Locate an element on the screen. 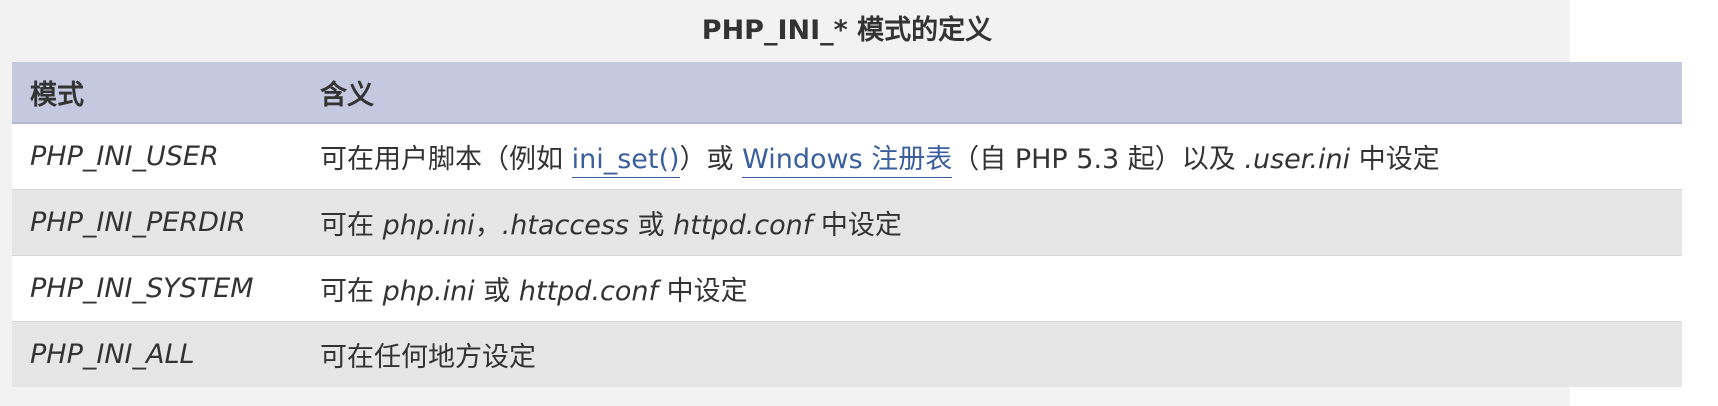  meaning-text: （自 PHP 5.3 起）以及 is located at coordinates (1094, 159).